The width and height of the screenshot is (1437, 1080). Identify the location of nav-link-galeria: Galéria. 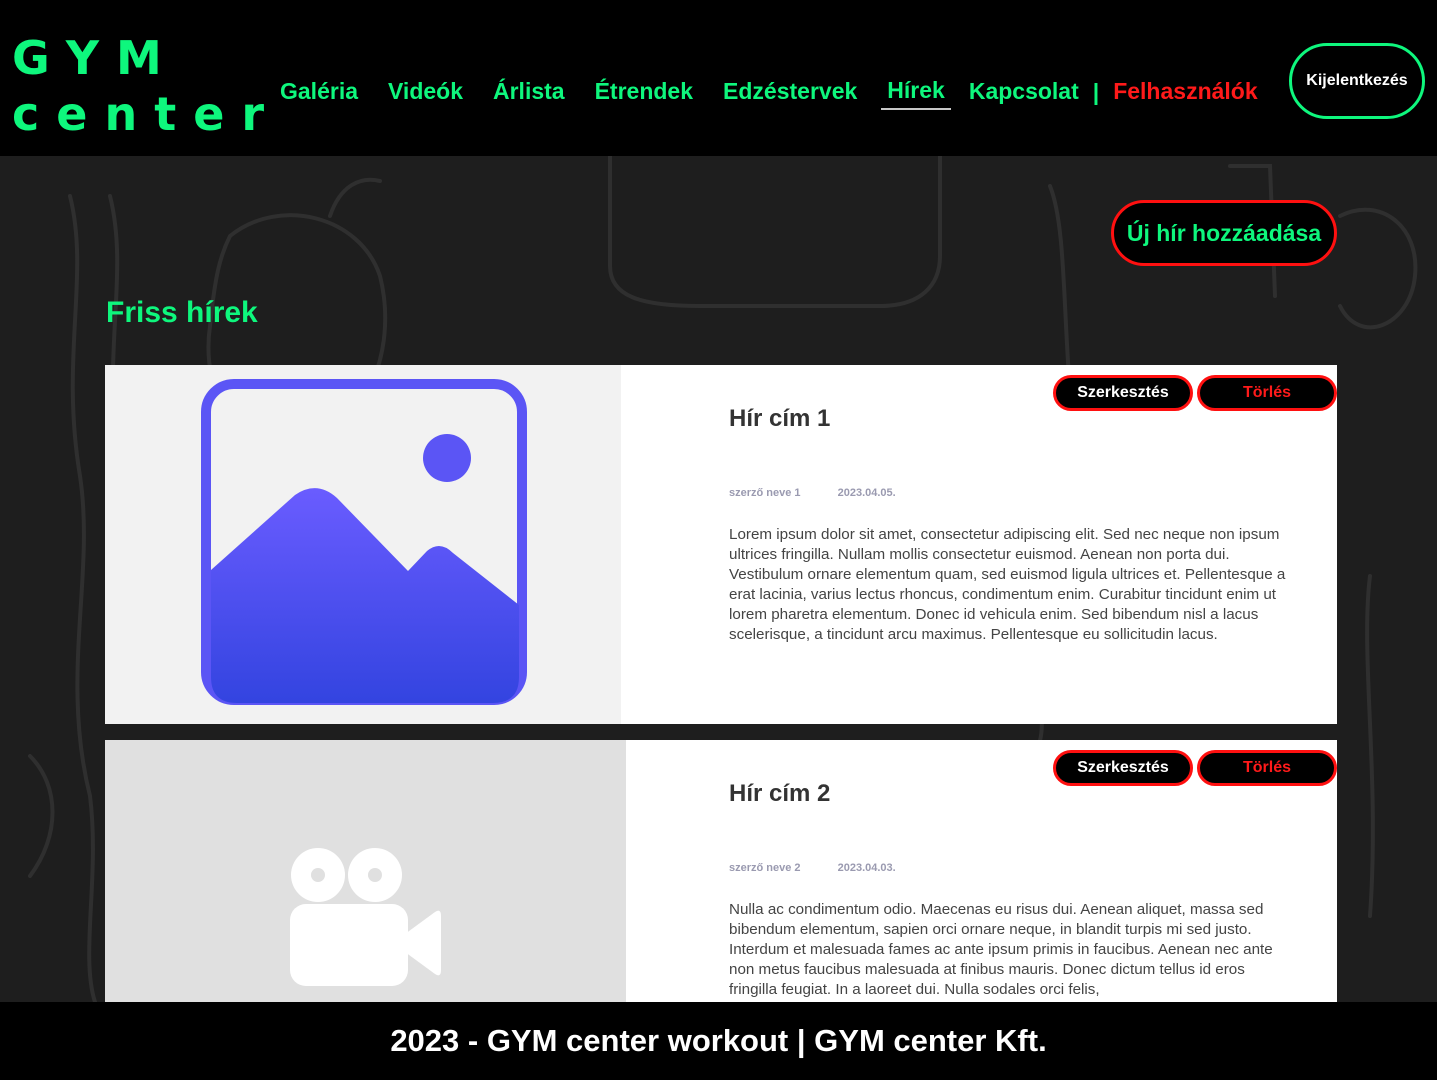
(319, 92).